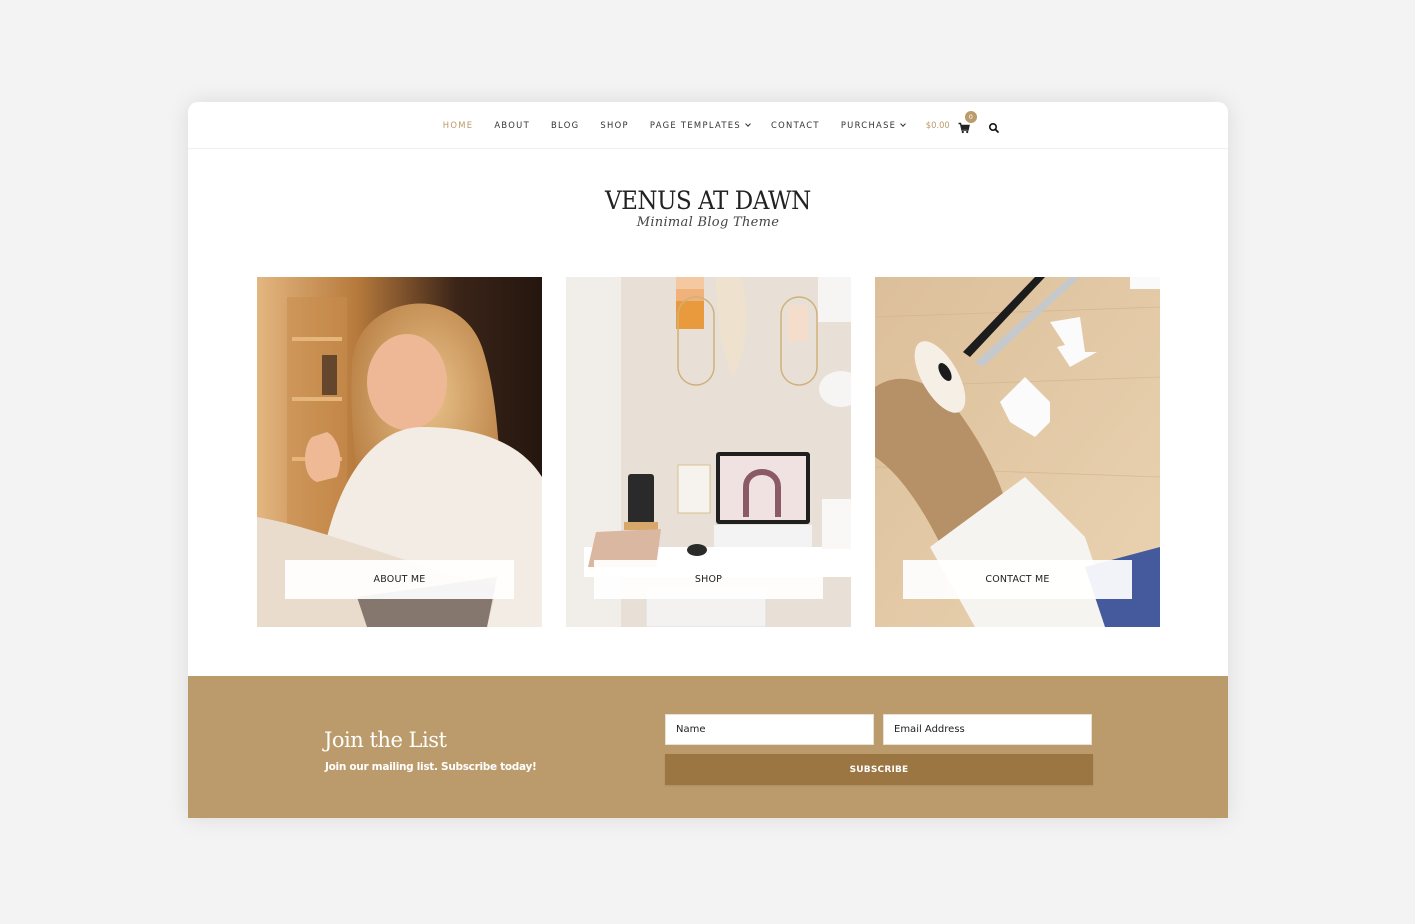 The image size is (1415, 924). I want to click on about-me-button: ABOUT ME, so click(399, 579).